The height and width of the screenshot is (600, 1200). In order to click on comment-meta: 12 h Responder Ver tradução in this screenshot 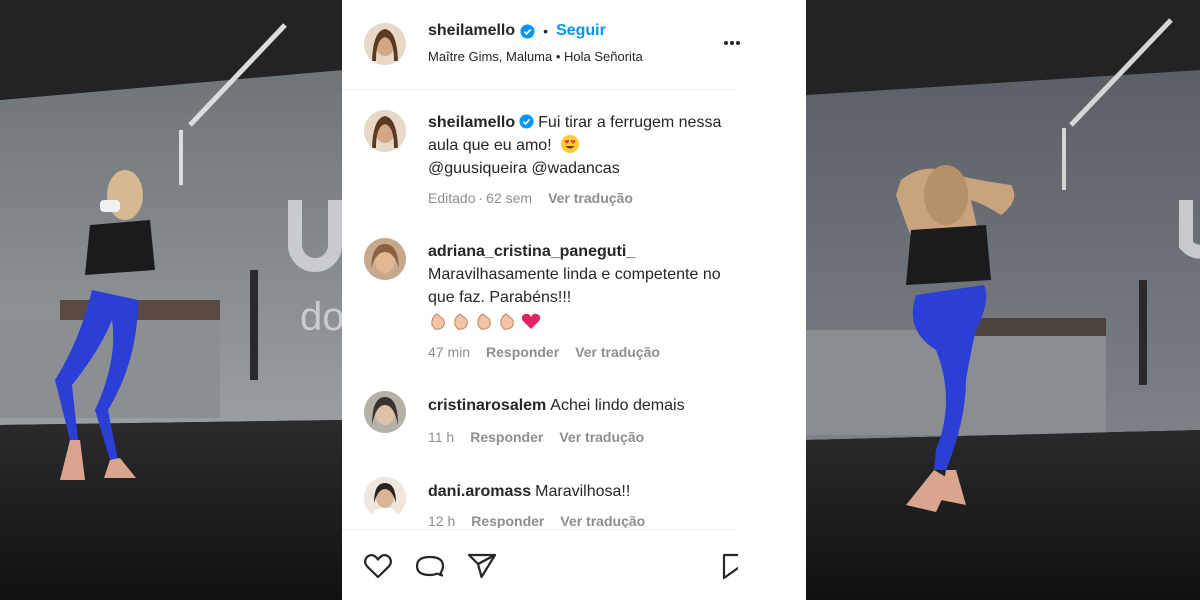, I will do `click(544, 520)`.